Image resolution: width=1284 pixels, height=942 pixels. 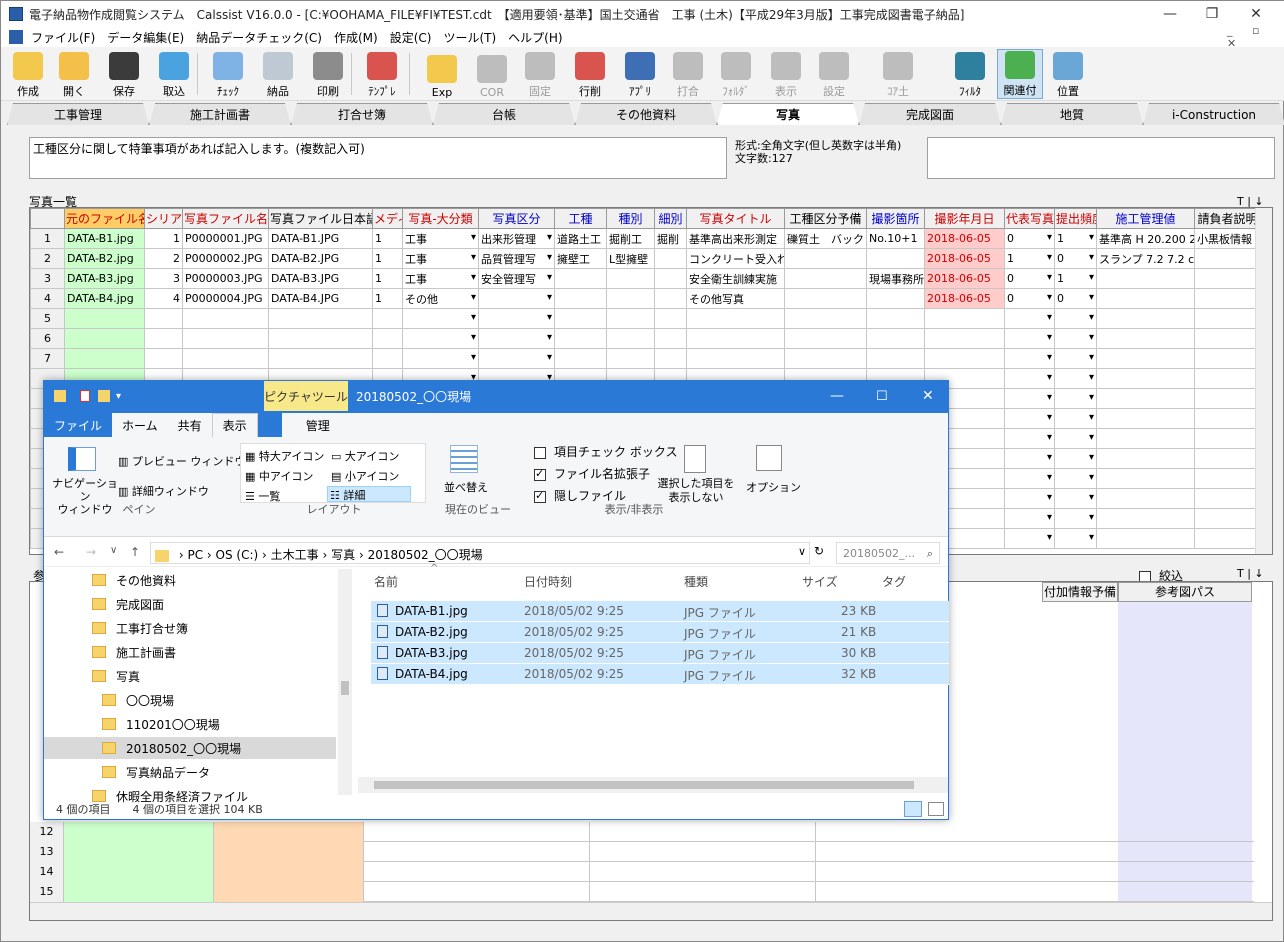 What do you see at coordinates (278, 74) in the screenshot?
I see `toolbar-button-5: 納品` at bounding box center [278, 74].